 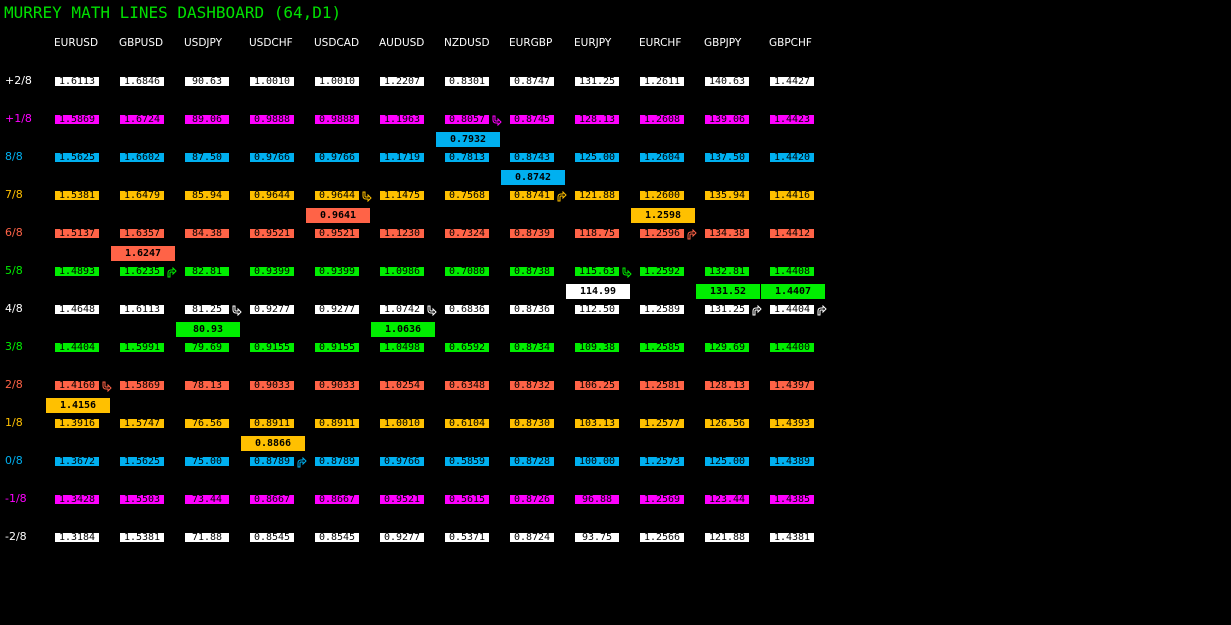 What do you see at coordinates (14, 346) in the screenshot?
I see `level-label: 3/8` at bounding box center [14, 346].